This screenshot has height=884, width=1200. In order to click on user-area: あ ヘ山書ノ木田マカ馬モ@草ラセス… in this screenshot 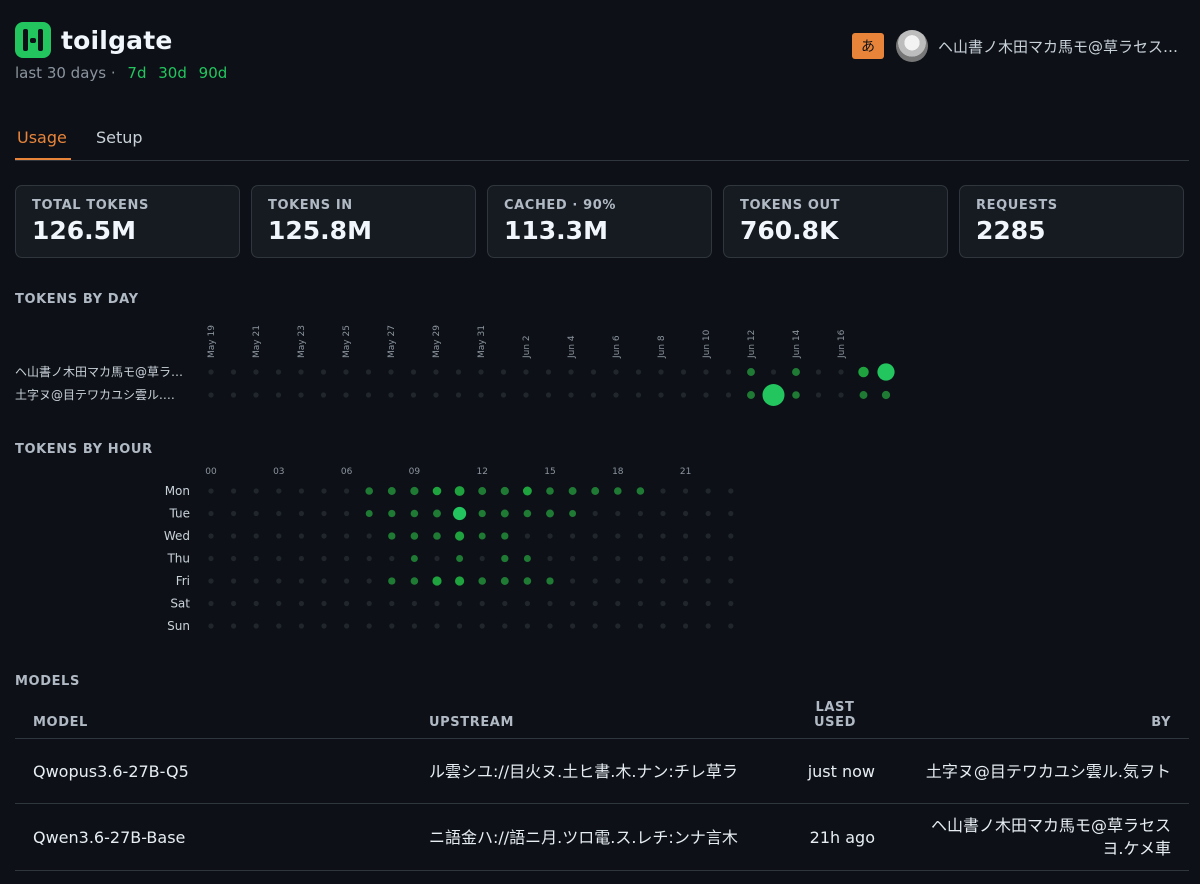, I will do `click(1014, 46)`.